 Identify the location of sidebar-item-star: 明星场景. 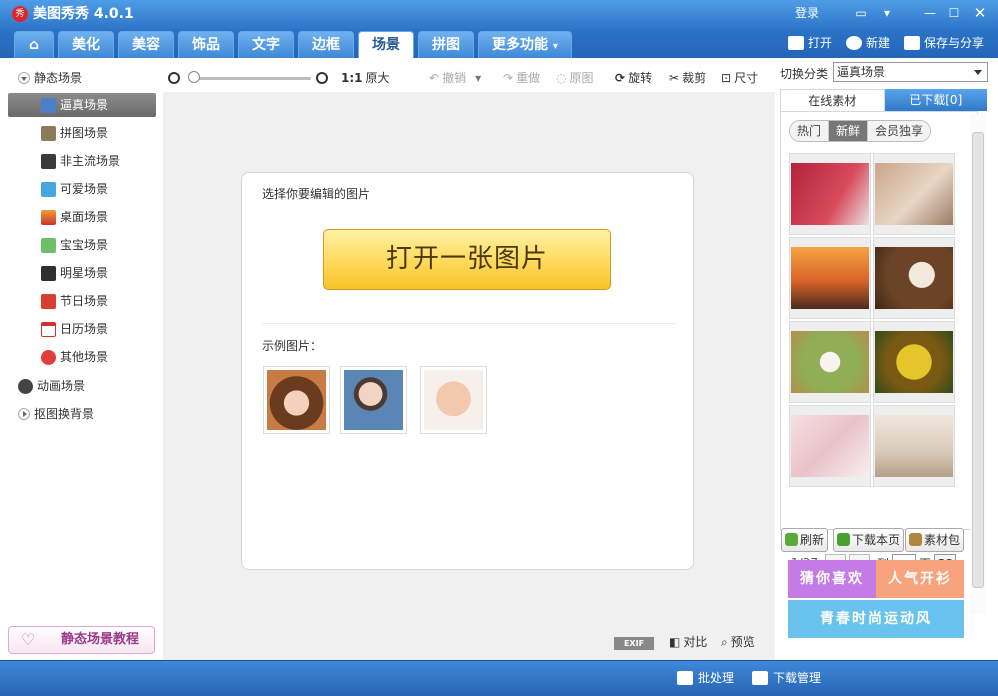
(82, 273).